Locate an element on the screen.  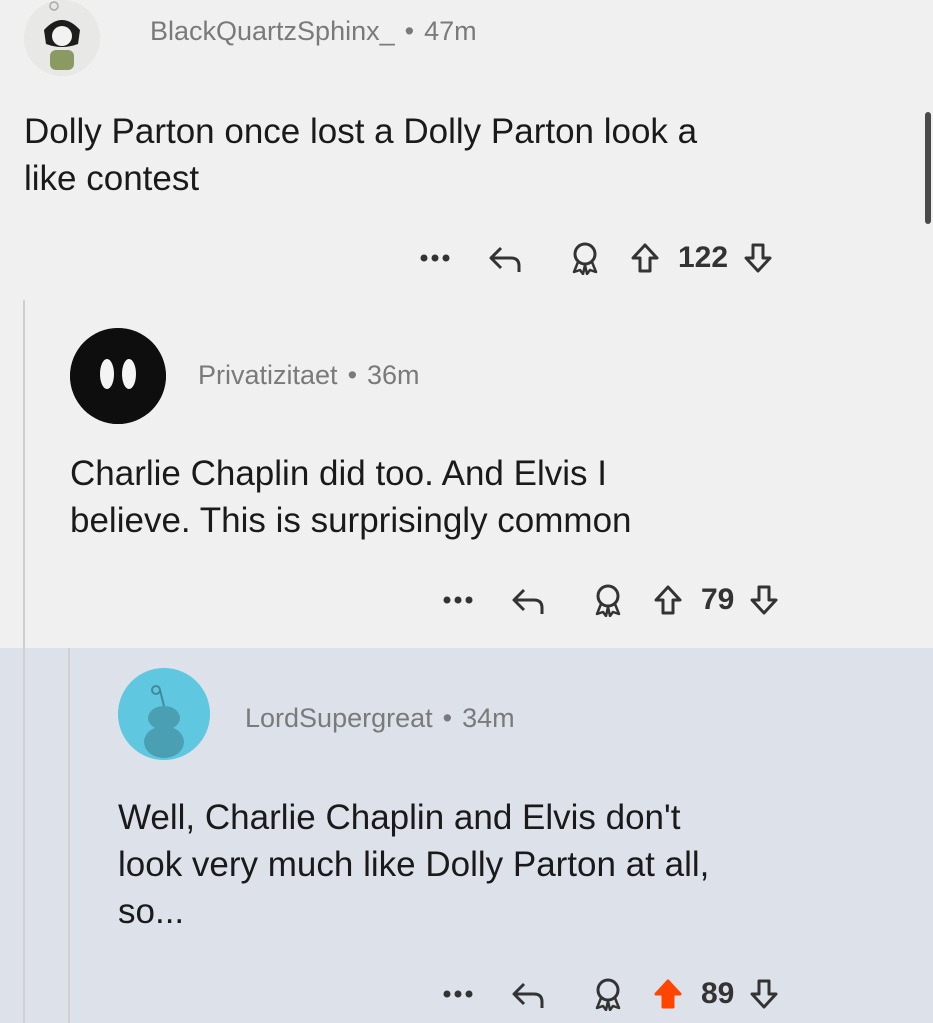
comment-line: Charlie Chaplin did too. And Elvis I is located at coordinates (338, 473).